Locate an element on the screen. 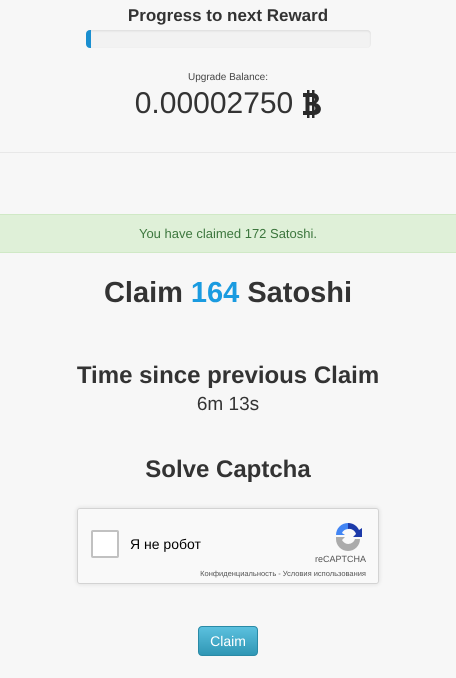  timer-title: Time since previous Claim is located at coordinates (228, 376).